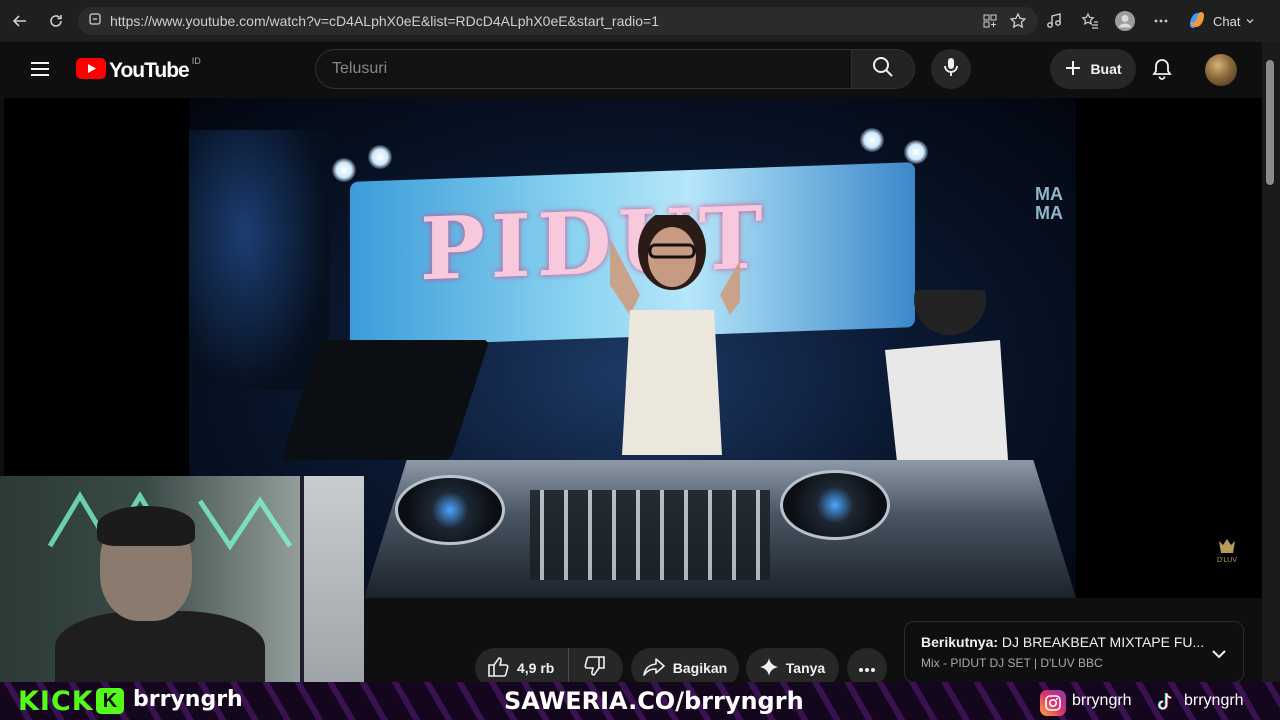 The image size is (1280, 720). What do you see at coordinates (1271, 362) in the screenshot?
I see `page-scrollbar` at bounding box center [1271, 362].